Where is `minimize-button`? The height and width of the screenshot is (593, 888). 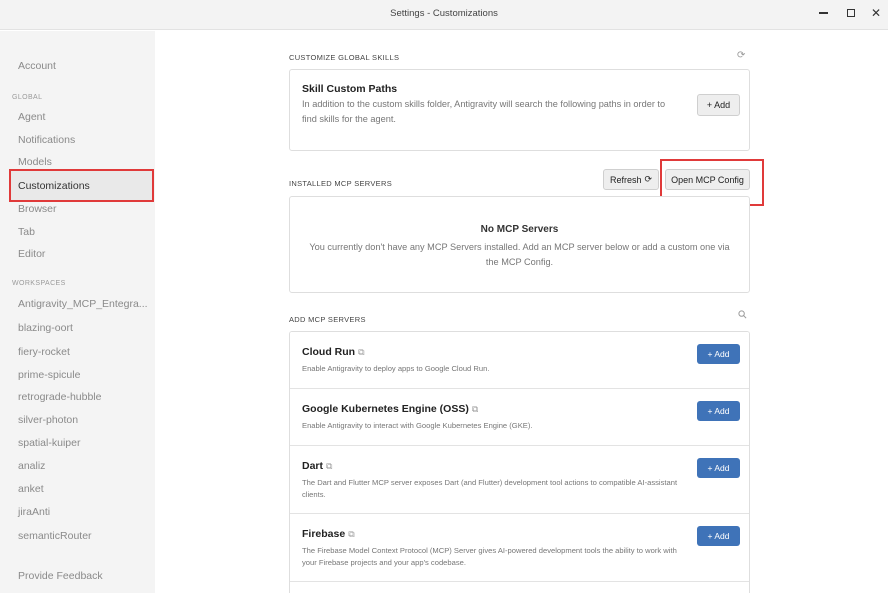
minimize-button is located at coordinates (823, 13).